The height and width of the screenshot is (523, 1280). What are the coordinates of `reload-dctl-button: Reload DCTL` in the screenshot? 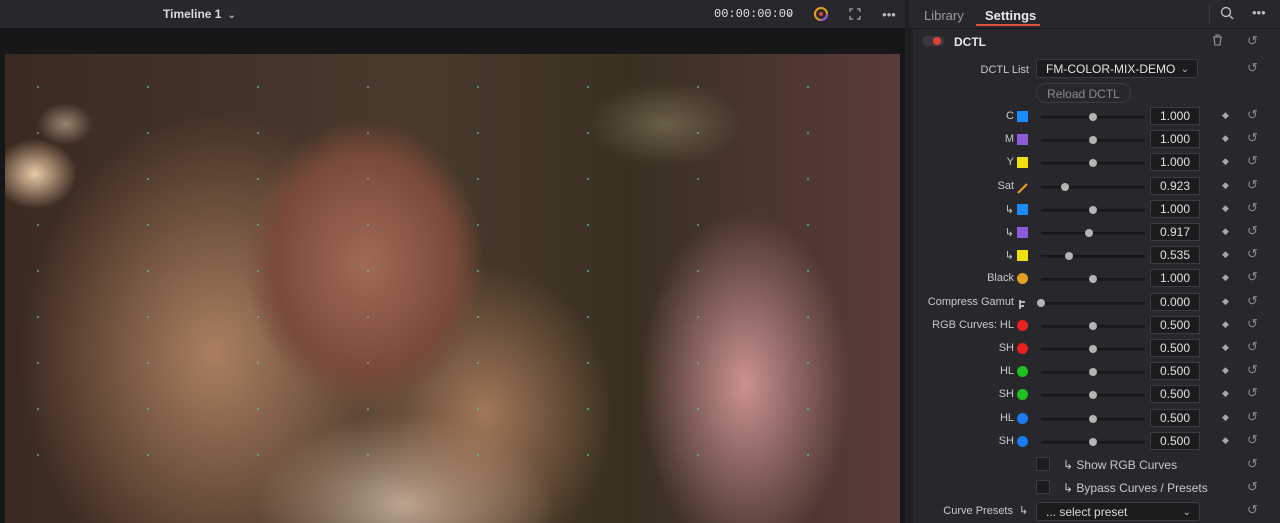 It's located at (1083, 93).